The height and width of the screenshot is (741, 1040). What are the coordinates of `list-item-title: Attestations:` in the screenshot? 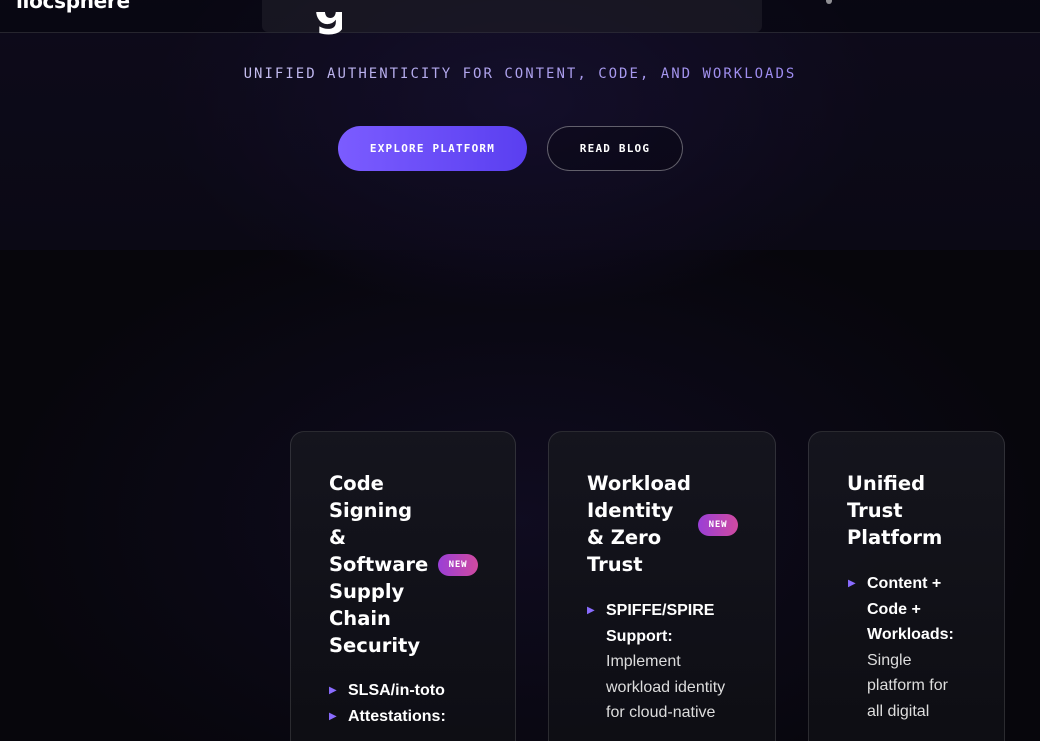 It's located at (397, 716).